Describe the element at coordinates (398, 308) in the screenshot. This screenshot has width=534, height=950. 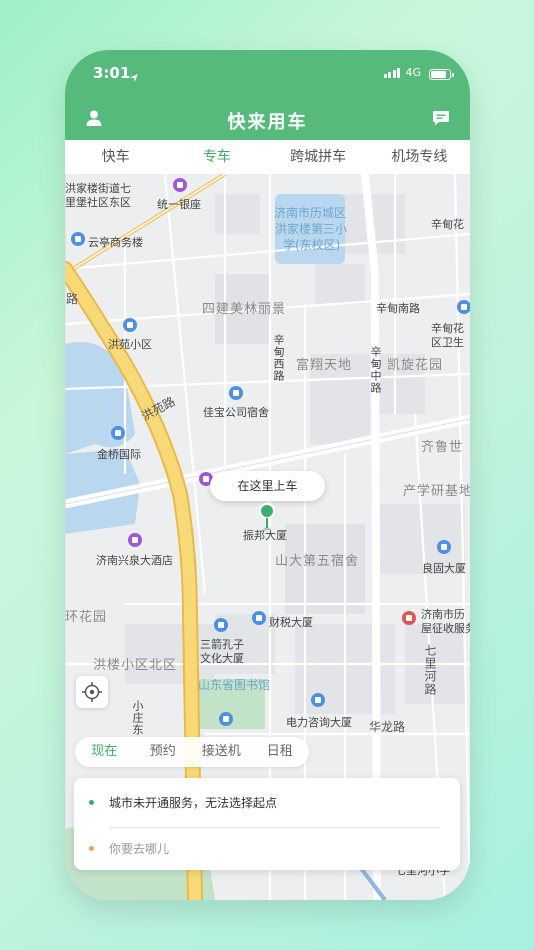
I see `map-label: 辛甸南路` at that location.